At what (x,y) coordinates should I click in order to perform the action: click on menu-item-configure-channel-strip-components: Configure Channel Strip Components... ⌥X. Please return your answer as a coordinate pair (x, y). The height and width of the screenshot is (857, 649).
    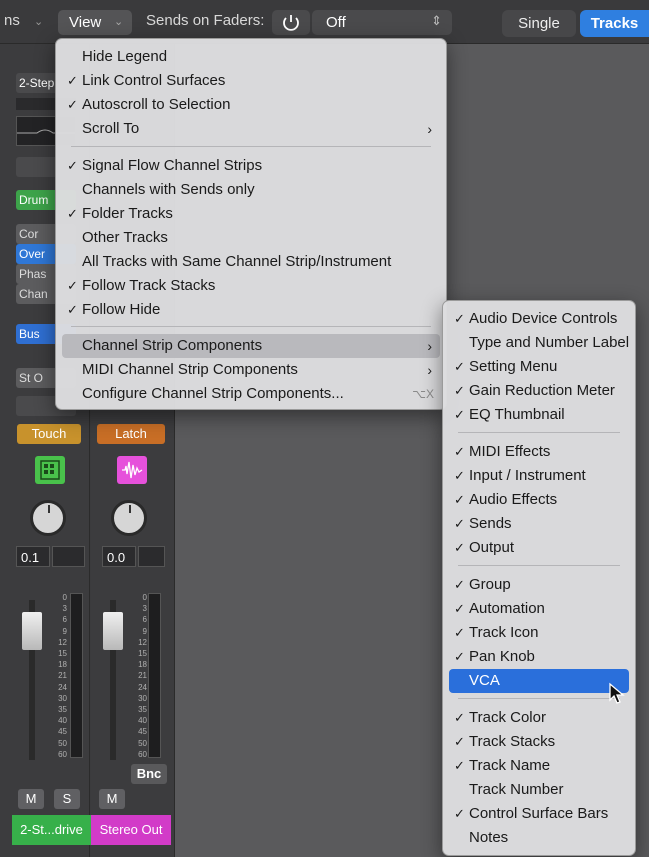
    Looking at the image, I should click on (251, 394).